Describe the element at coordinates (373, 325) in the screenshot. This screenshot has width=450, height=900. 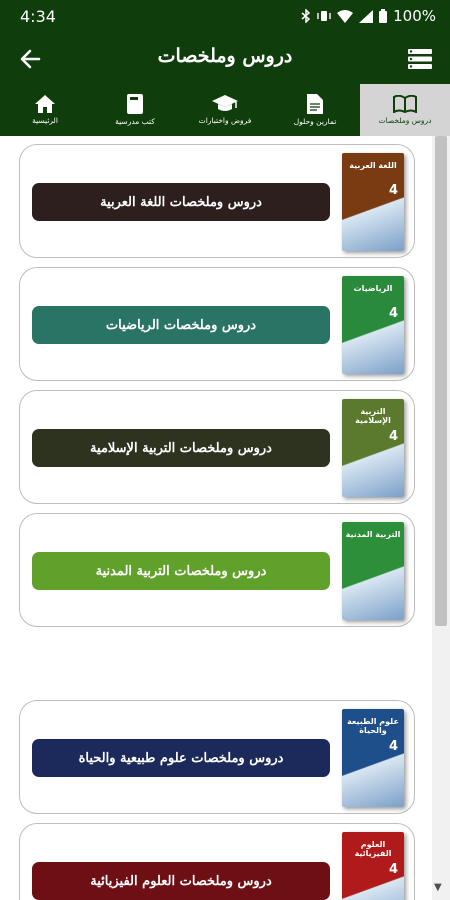
I see `book-cover-math: الرياضيات 4` at that location.